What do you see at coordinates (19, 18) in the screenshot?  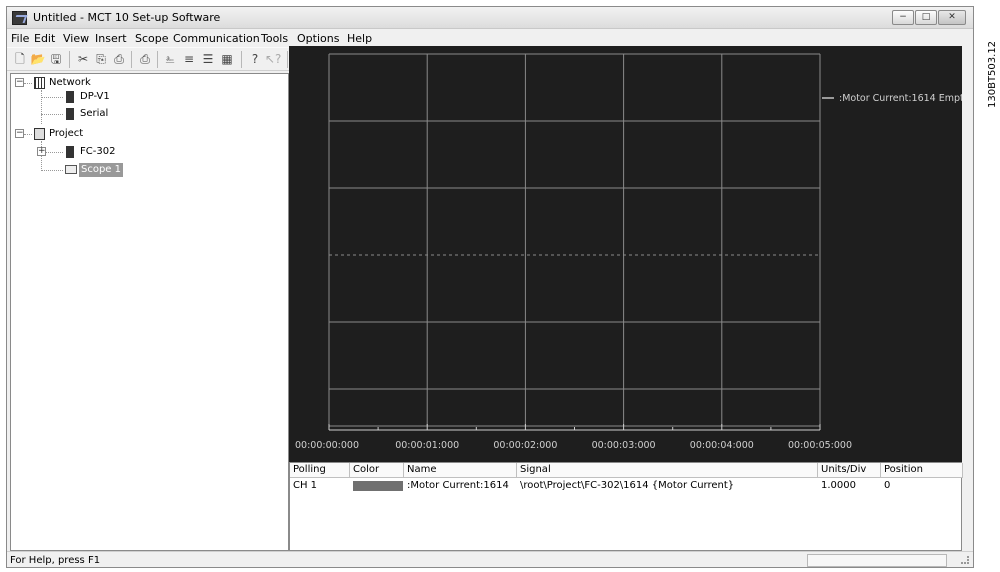 I see `app-icon` at bounding box center [19, 18].